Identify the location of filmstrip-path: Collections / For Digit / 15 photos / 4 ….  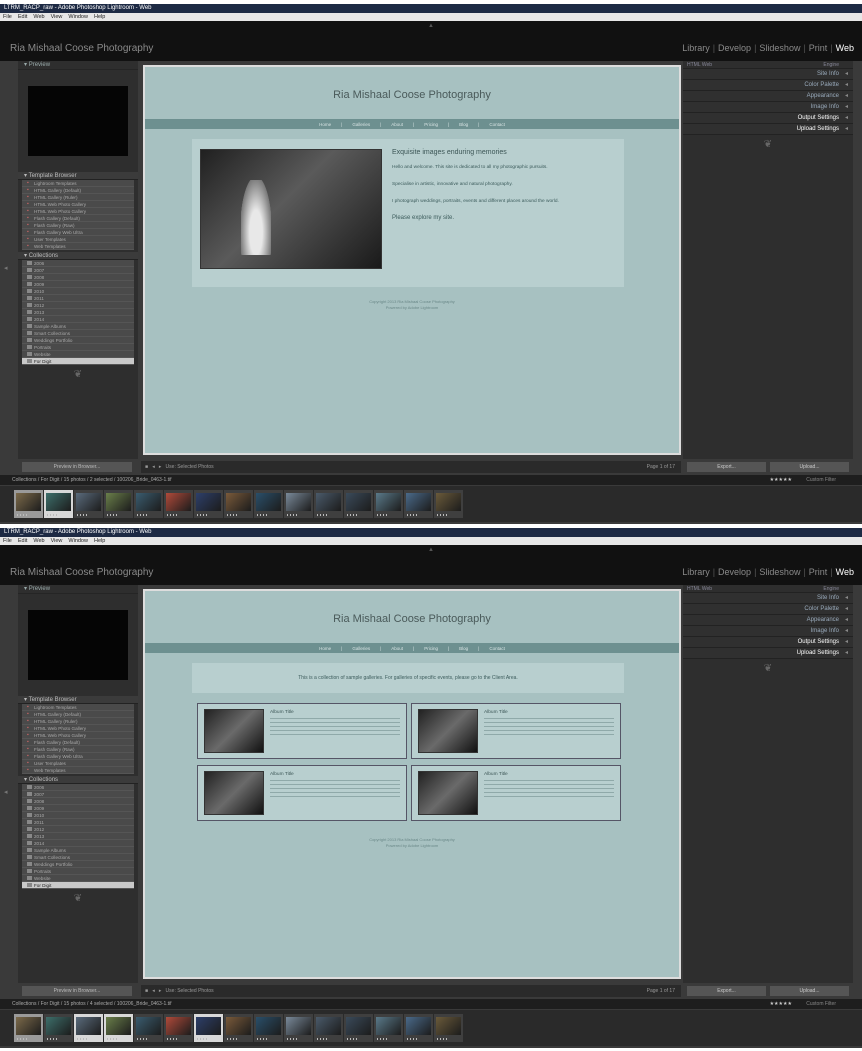
(92, 1004).